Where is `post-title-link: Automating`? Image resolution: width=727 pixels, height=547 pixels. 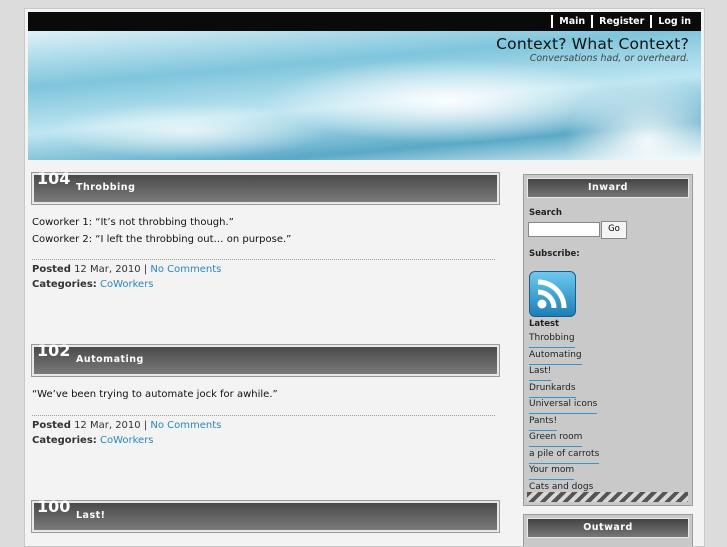
post-title-link: Automating is located at coordinates (110, 359).